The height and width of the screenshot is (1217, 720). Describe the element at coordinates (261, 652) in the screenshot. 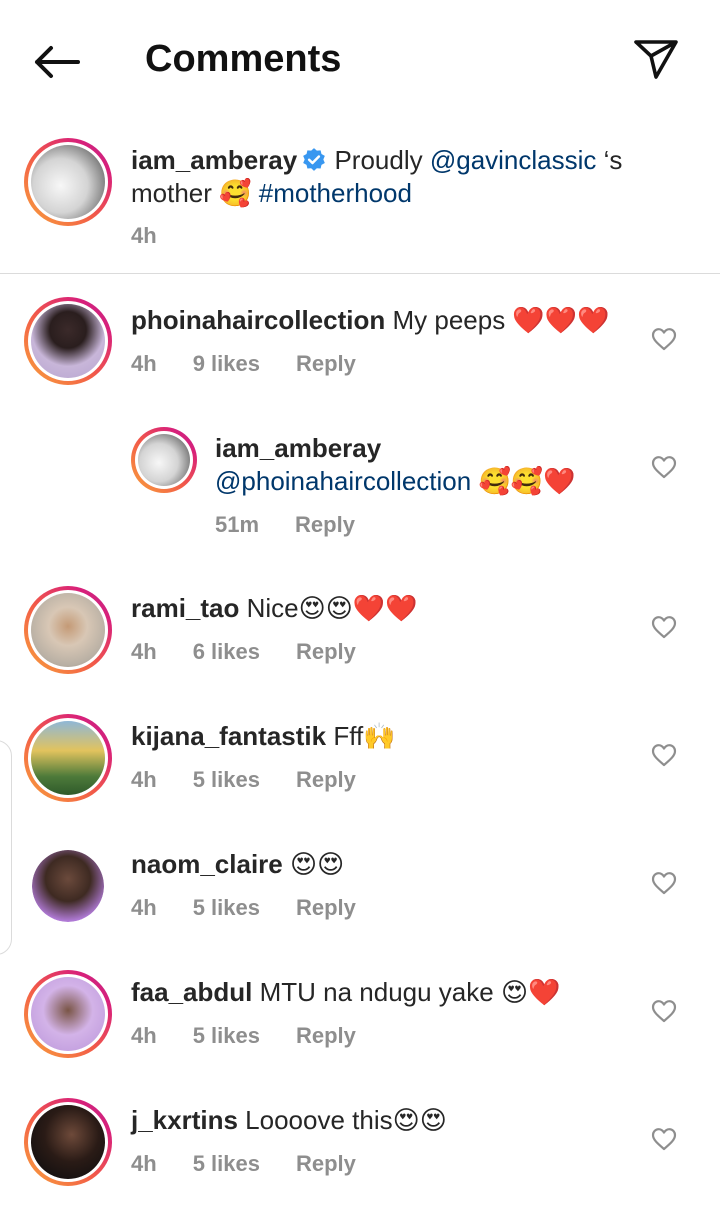

I see `comment-meta: 4h 6 likes Reply` at that location.